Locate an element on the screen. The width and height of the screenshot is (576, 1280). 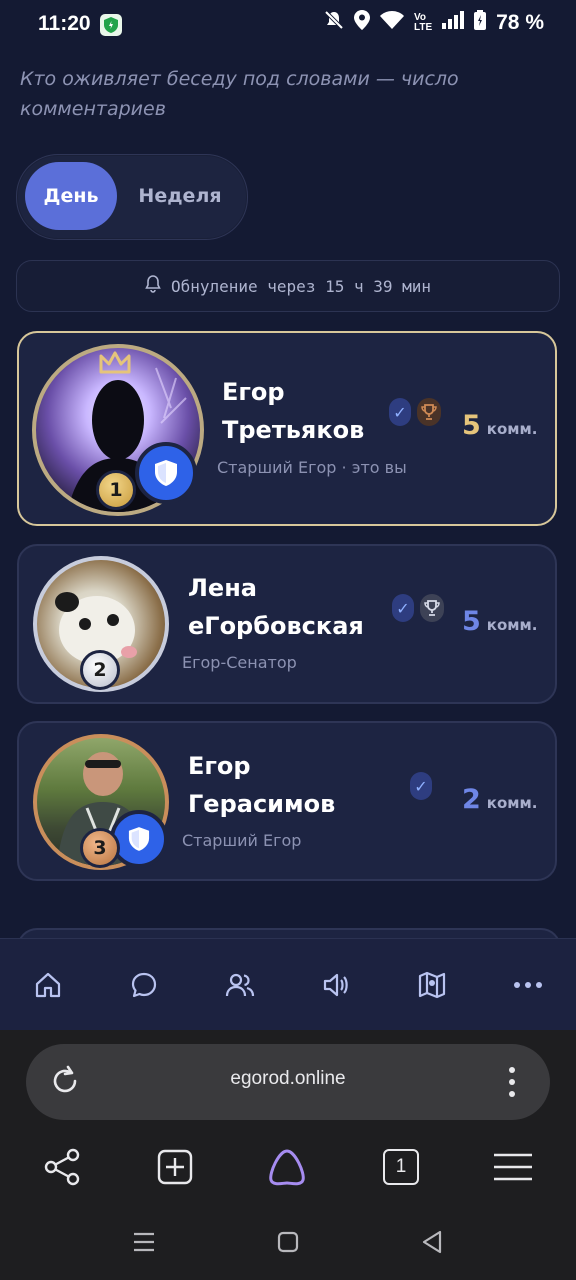
volte-icon: Vo LTE is located at coordinates (423, 22).